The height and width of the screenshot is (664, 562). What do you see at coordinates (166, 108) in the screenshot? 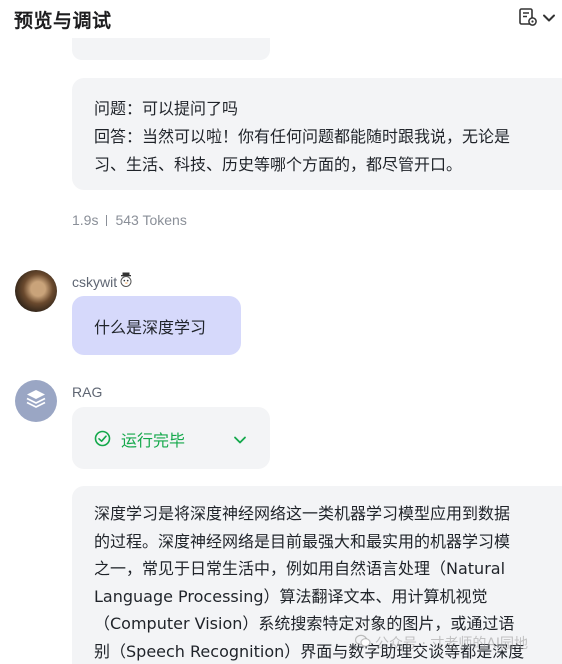
I see `answer-line: 问题：可以提问了吗` at bounding box center [166, 108].